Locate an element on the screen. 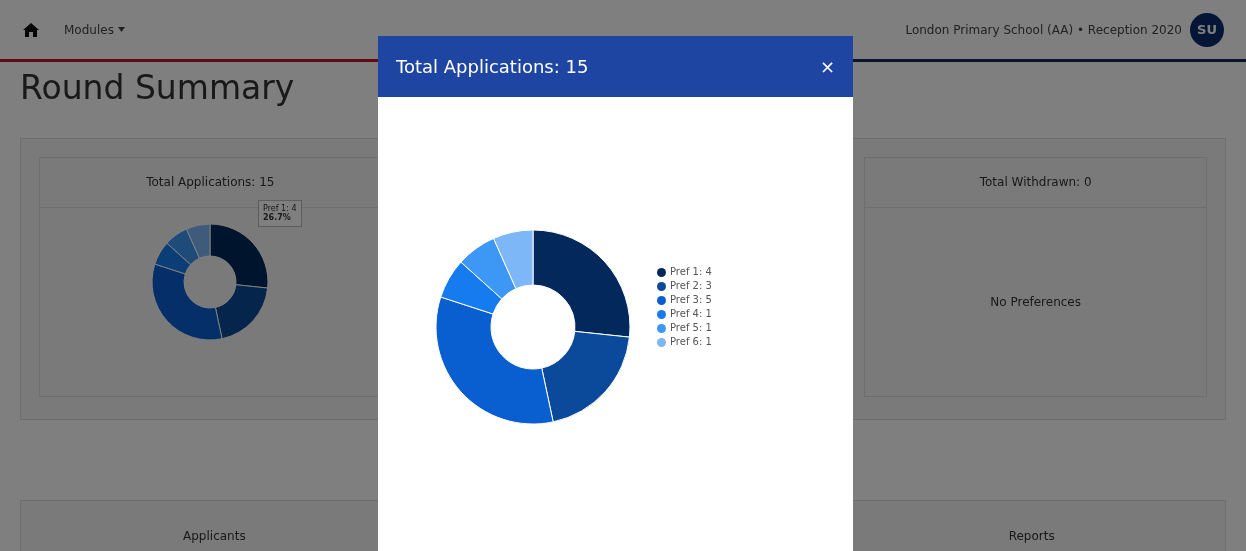 The width and height of the screenshot is (1246, 551). home-icon is located at coordinates (31, 29).